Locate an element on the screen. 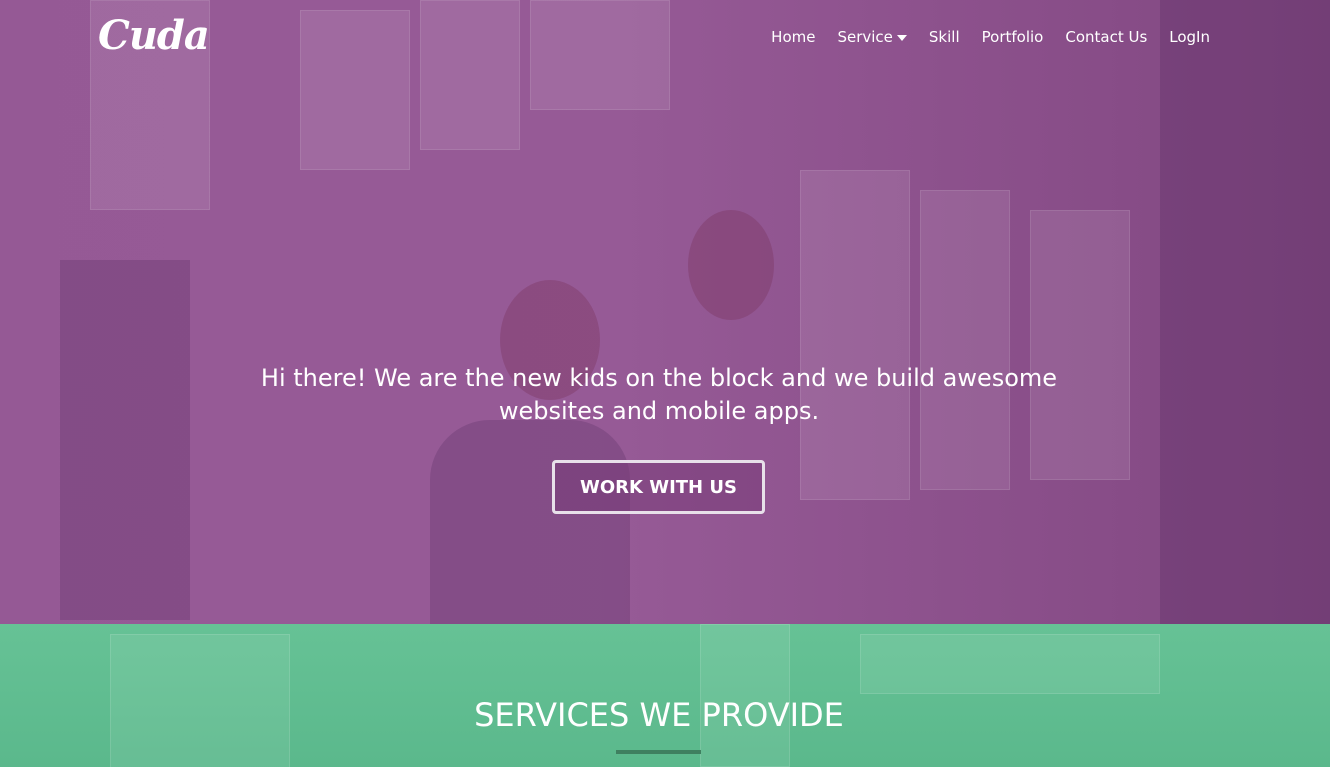 The image size is (1330, 767). nav-item-home: Home is located at coordinates (793, 37).